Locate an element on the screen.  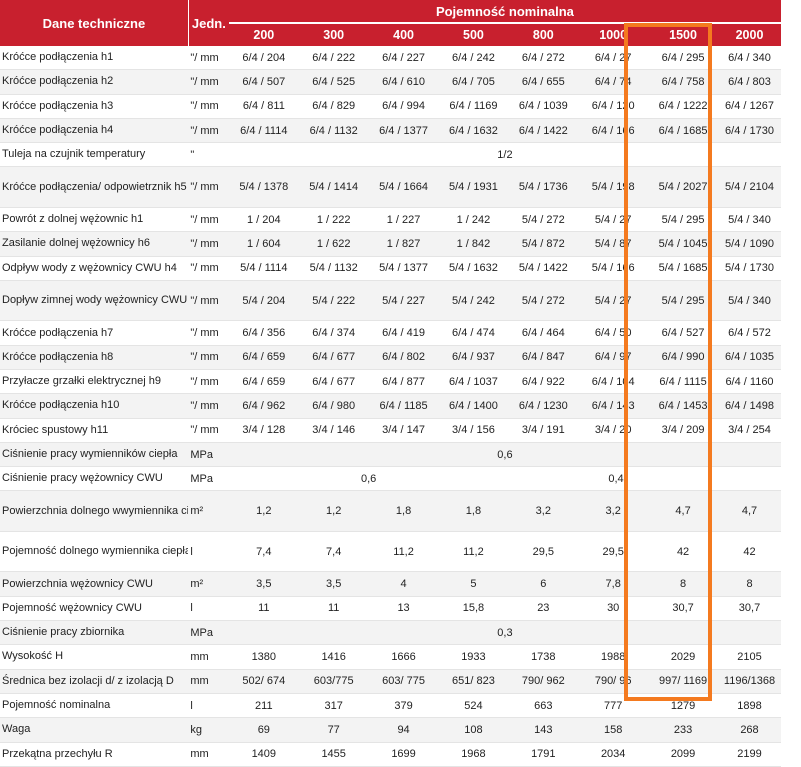
value-cell-2000: 5/4 / 340 is located at coordinates (749, 301).